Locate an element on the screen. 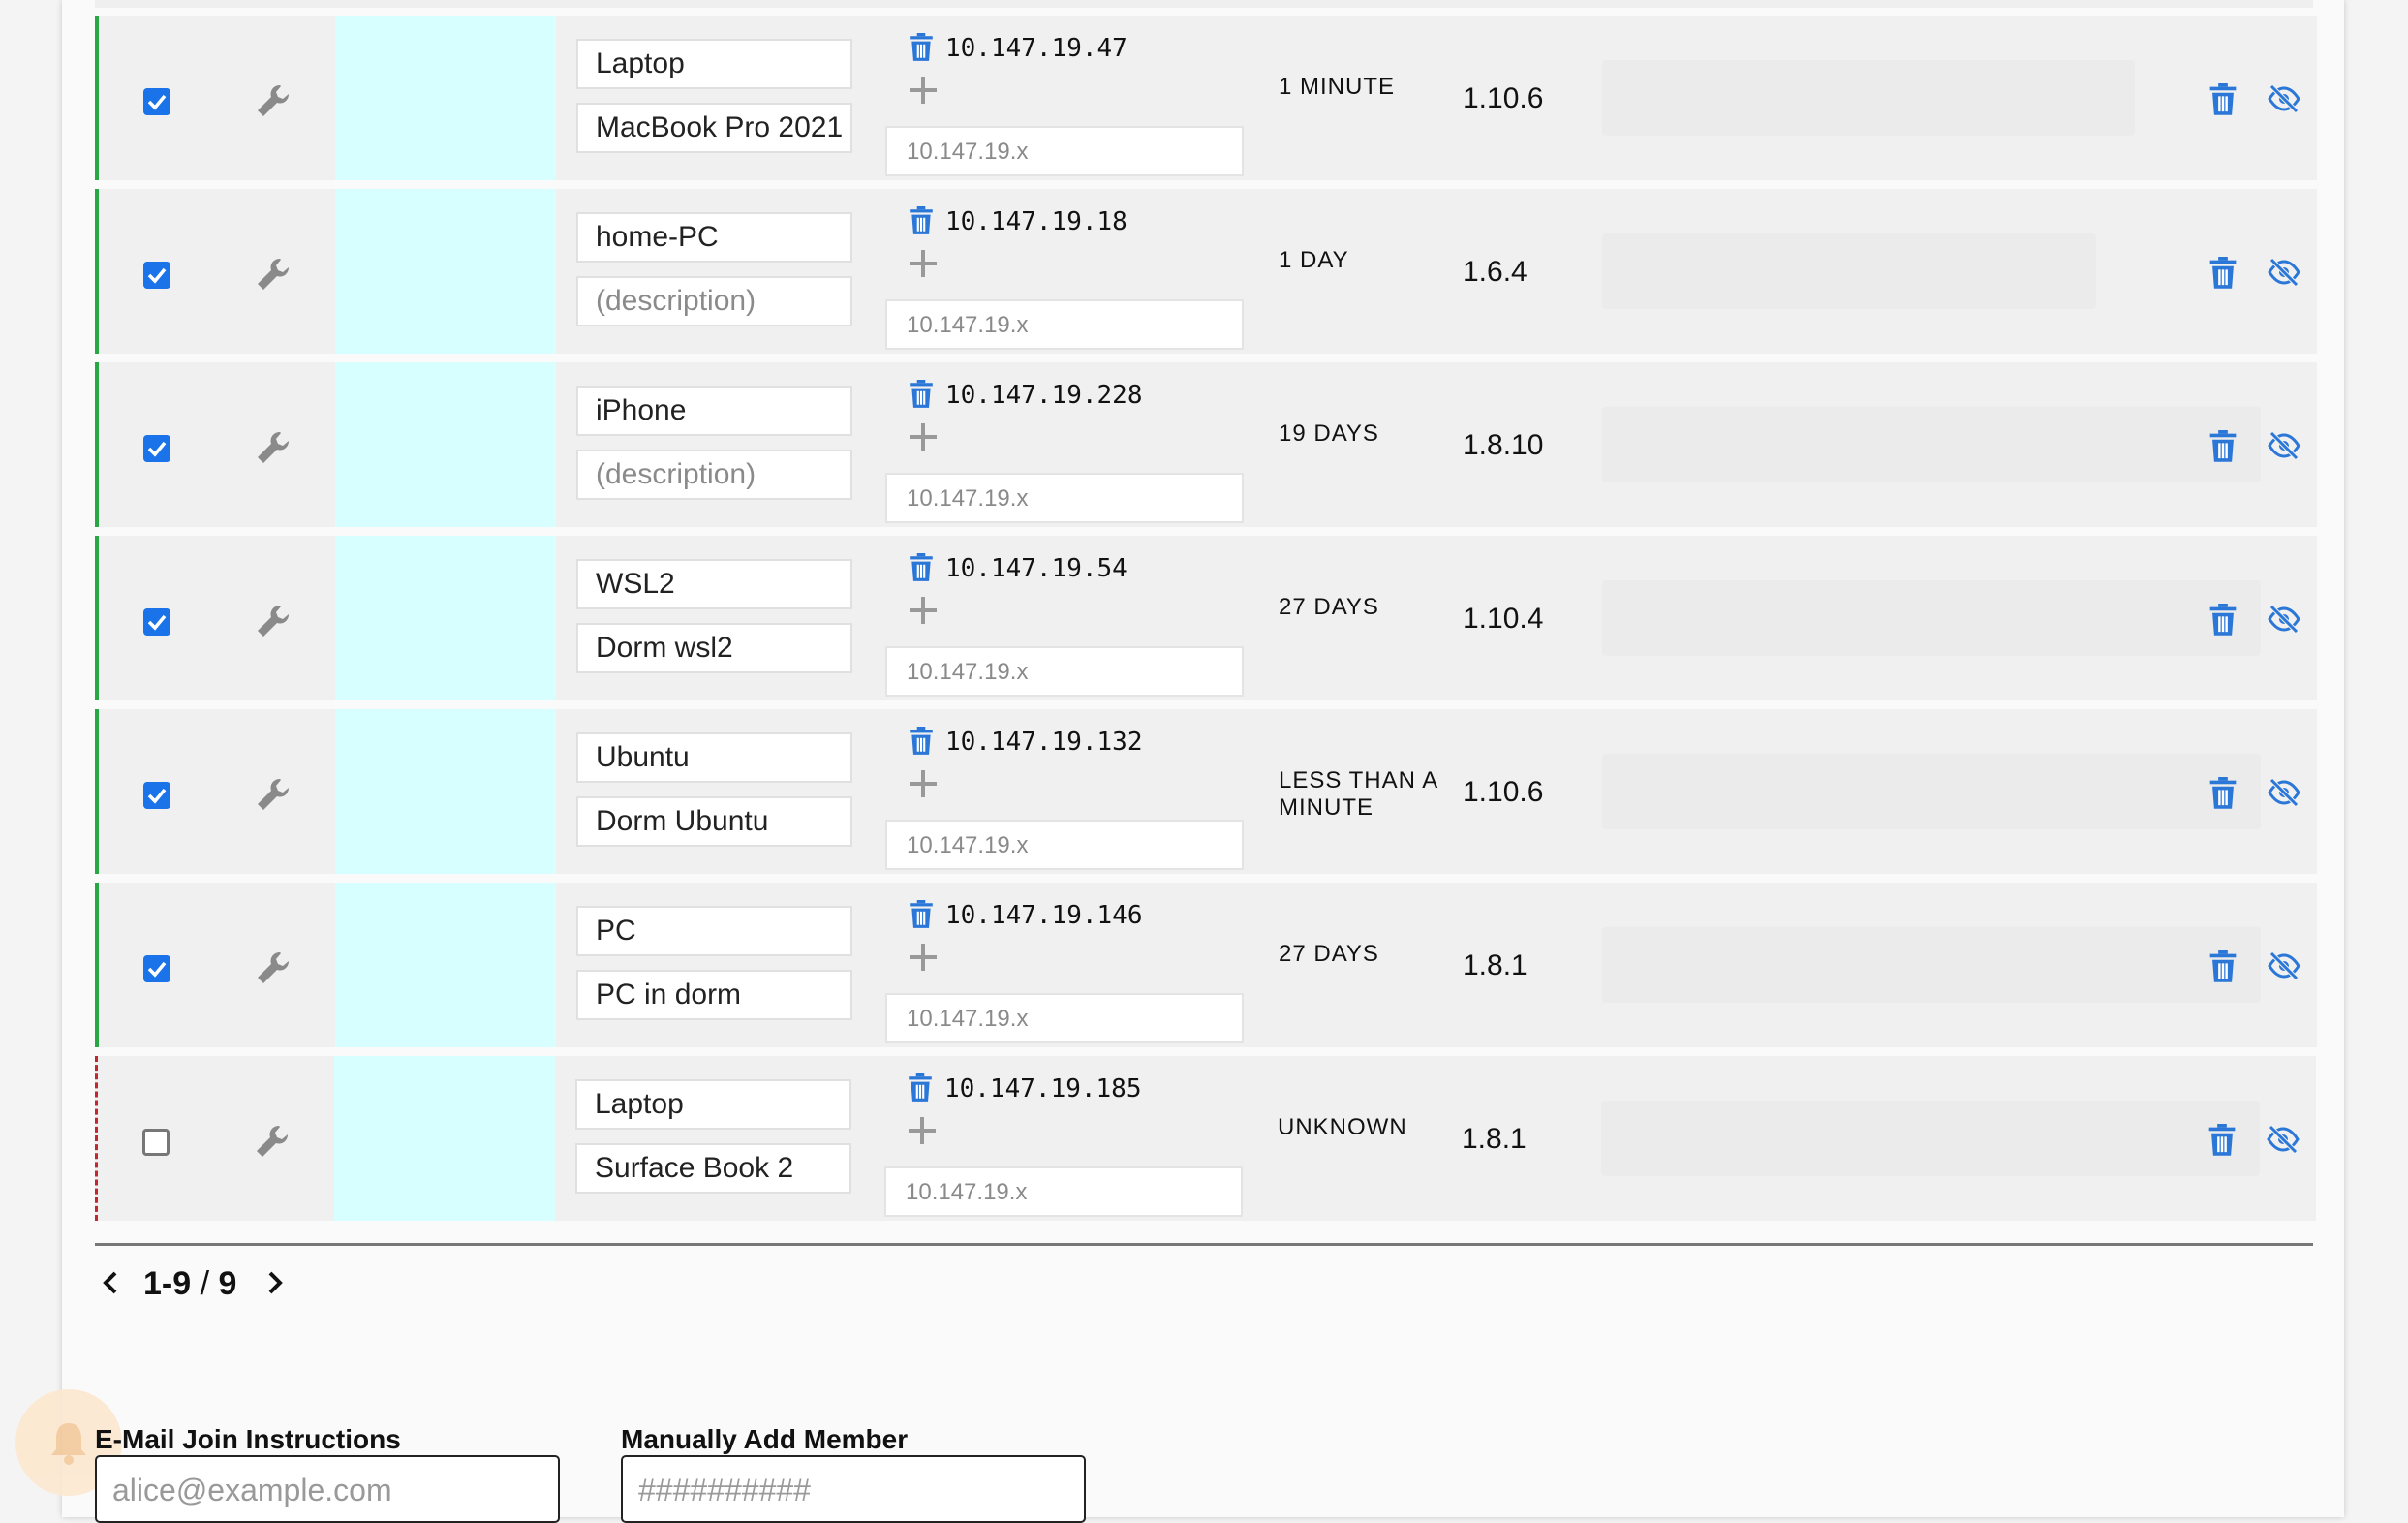 This screenshot has height=1523, width=2408. client-version: 1.6.4 is located at coordinates (1495, 272).